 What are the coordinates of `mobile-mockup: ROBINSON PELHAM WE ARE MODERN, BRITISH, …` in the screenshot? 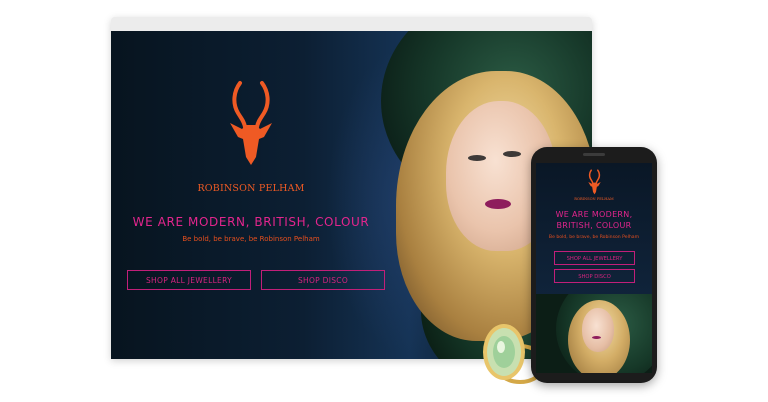 It's located at (594, 265).